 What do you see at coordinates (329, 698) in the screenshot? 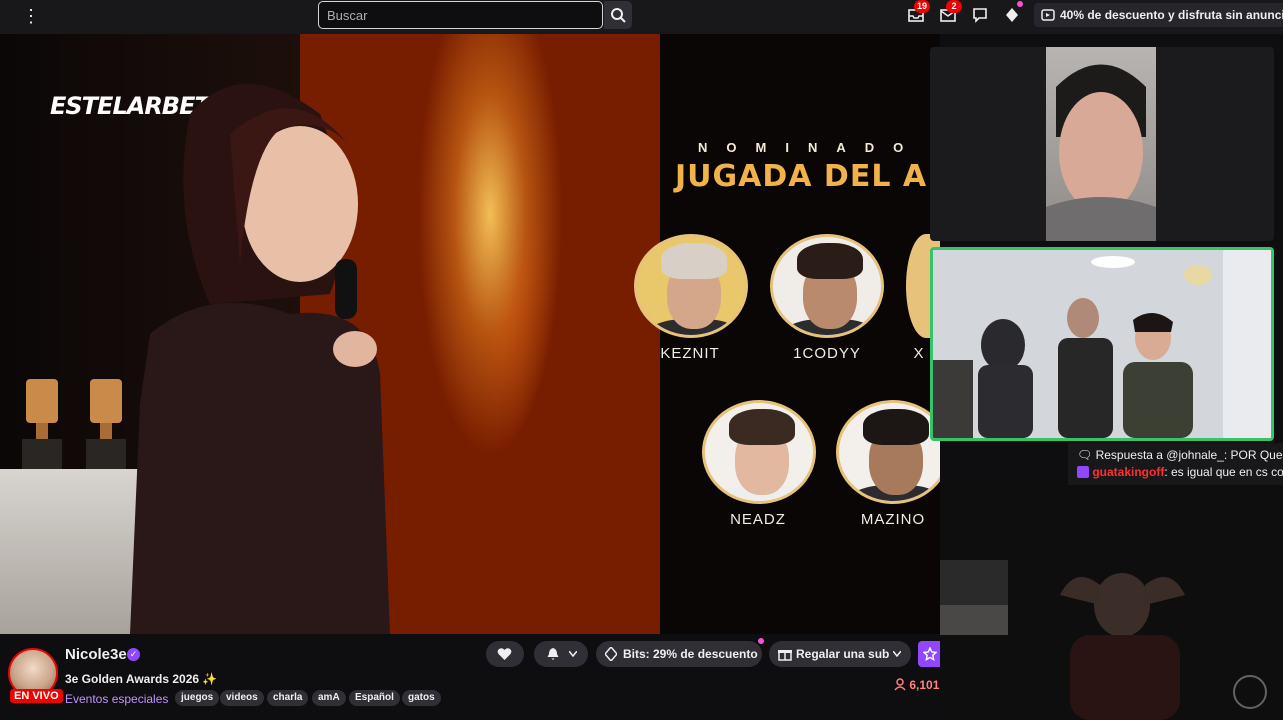
I see `tag: amA` at bounding box center [329, 698].